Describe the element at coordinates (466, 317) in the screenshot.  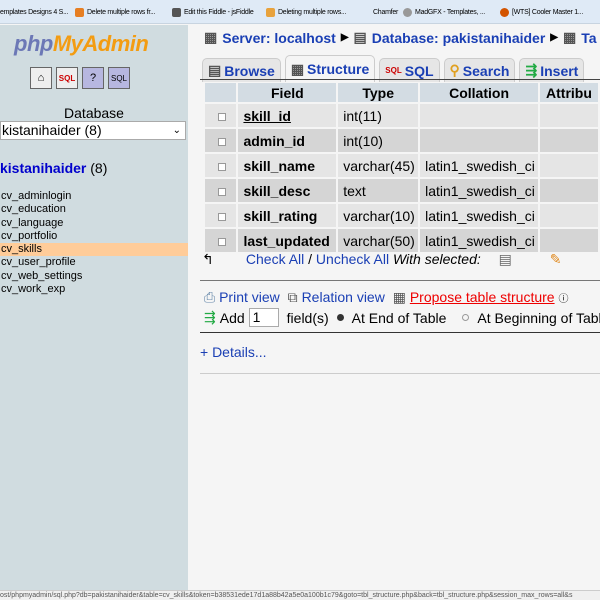
I see `at-beginning-radio` at that location.